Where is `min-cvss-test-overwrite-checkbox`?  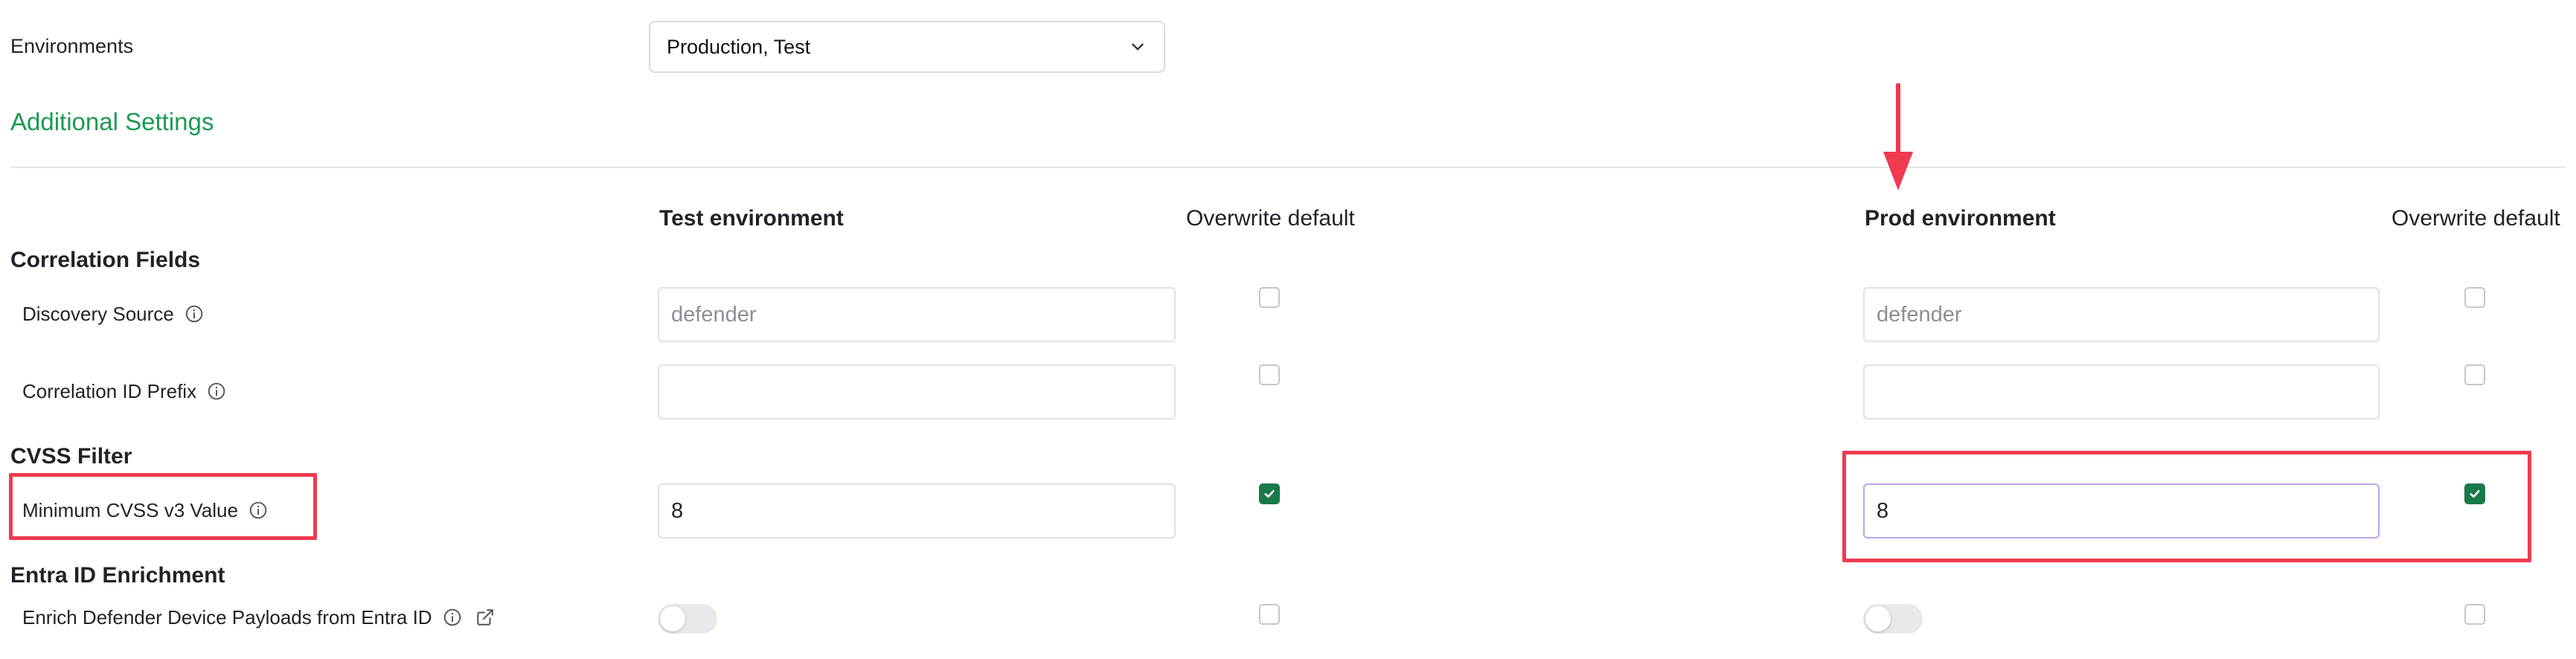
min-cvss-test-overwrite-checkbox is located at coordinates (1269, 494).